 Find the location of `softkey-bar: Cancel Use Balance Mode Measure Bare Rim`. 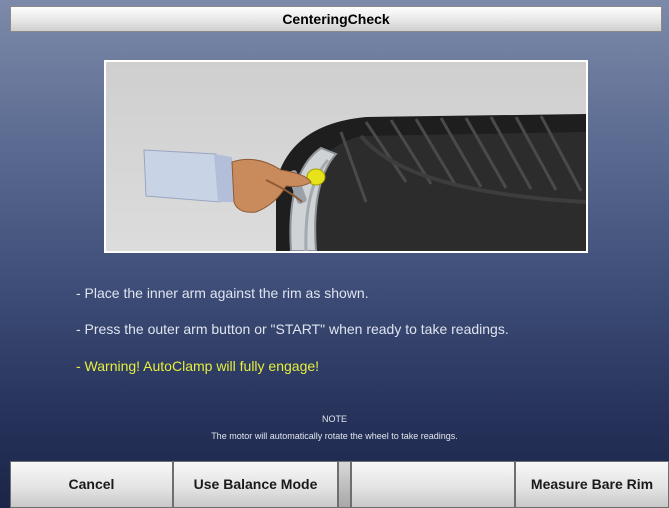

softkey-bar: Cancel Use Balance Mode Measure Bare Rim is located at coordinates (339, 484).